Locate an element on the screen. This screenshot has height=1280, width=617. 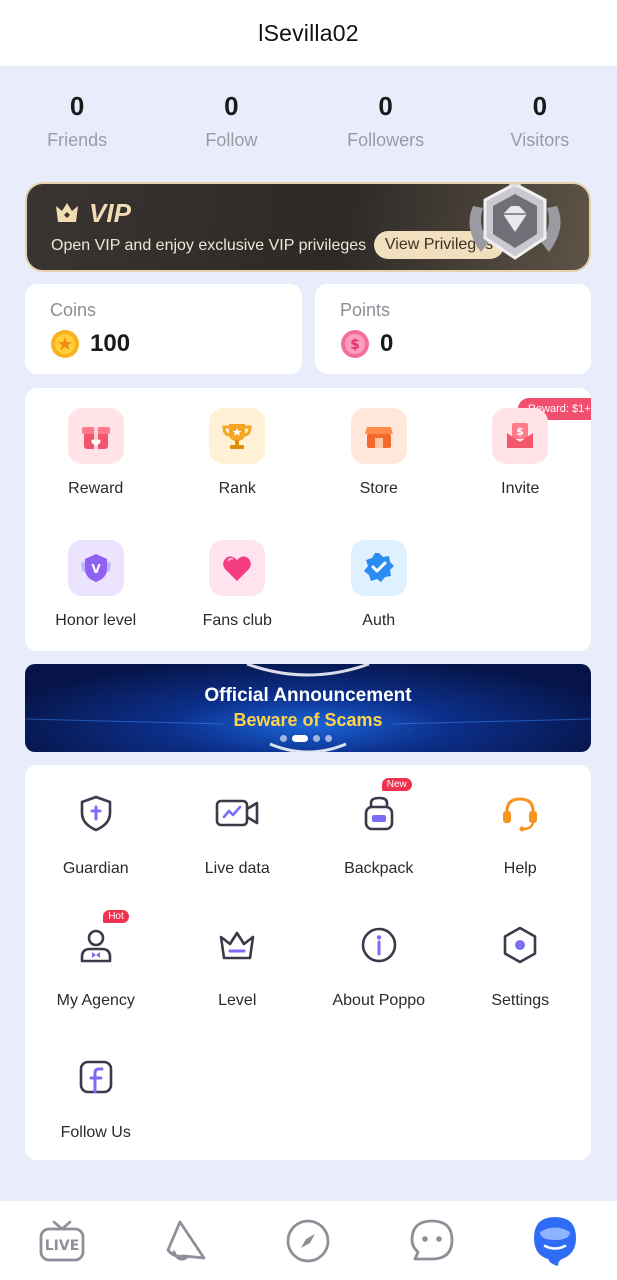
tool-label: Backpack is located at coordinates (379, 868).